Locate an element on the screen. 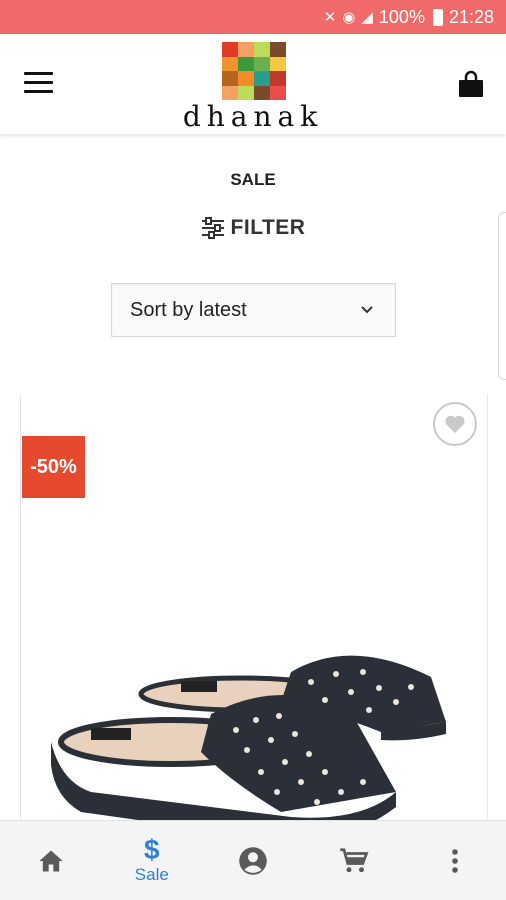 The width and height of the screenshot is (506, 900). logo-text: dhanak is located at coordinates (253, 116).